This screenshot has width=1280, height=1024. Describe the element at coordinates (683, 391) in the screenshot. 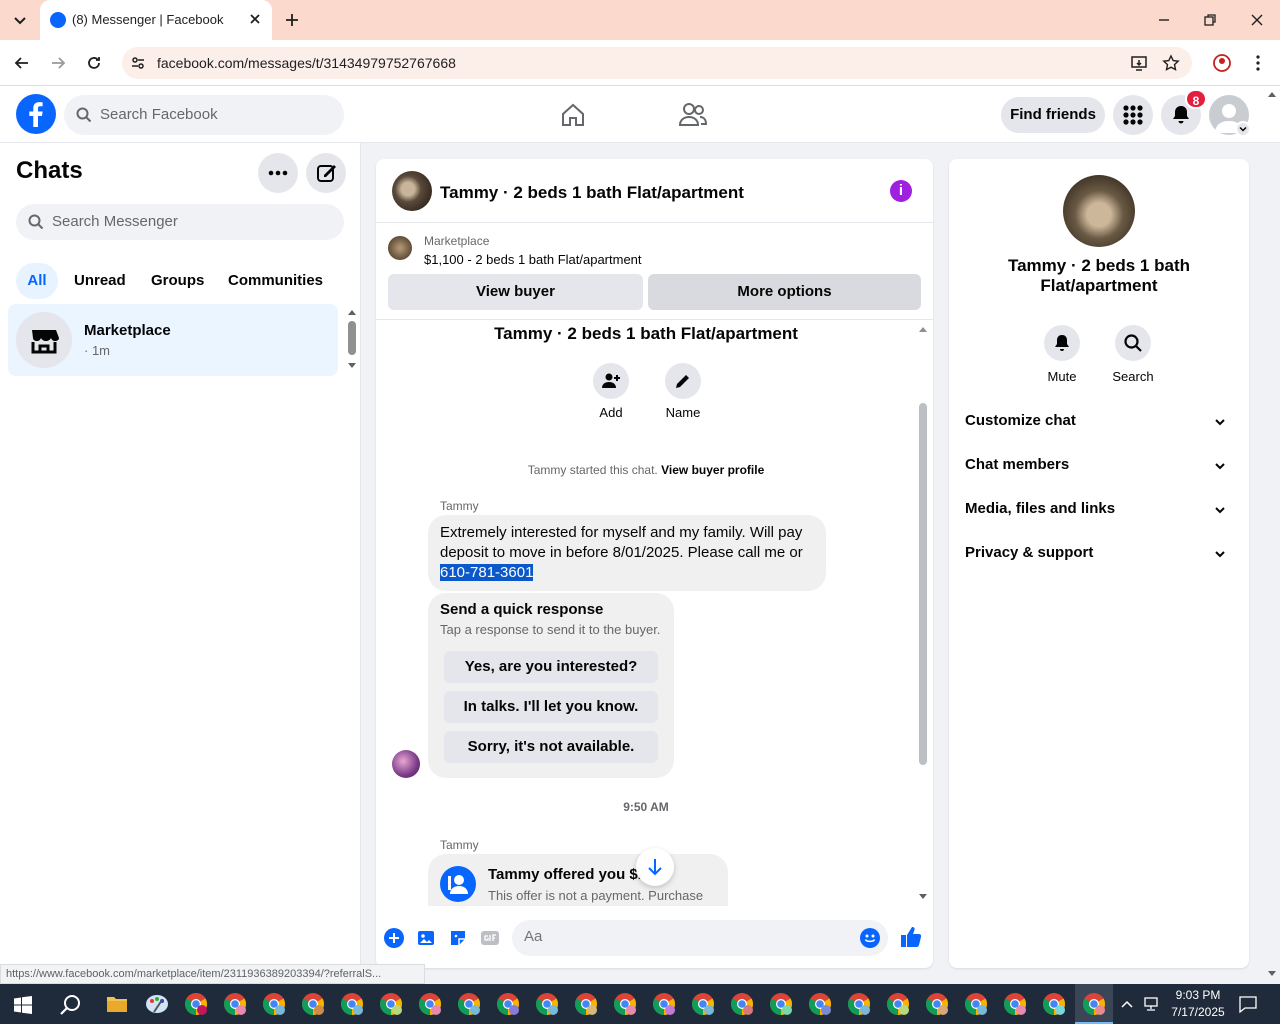

I see `name-action: Name` at that location.